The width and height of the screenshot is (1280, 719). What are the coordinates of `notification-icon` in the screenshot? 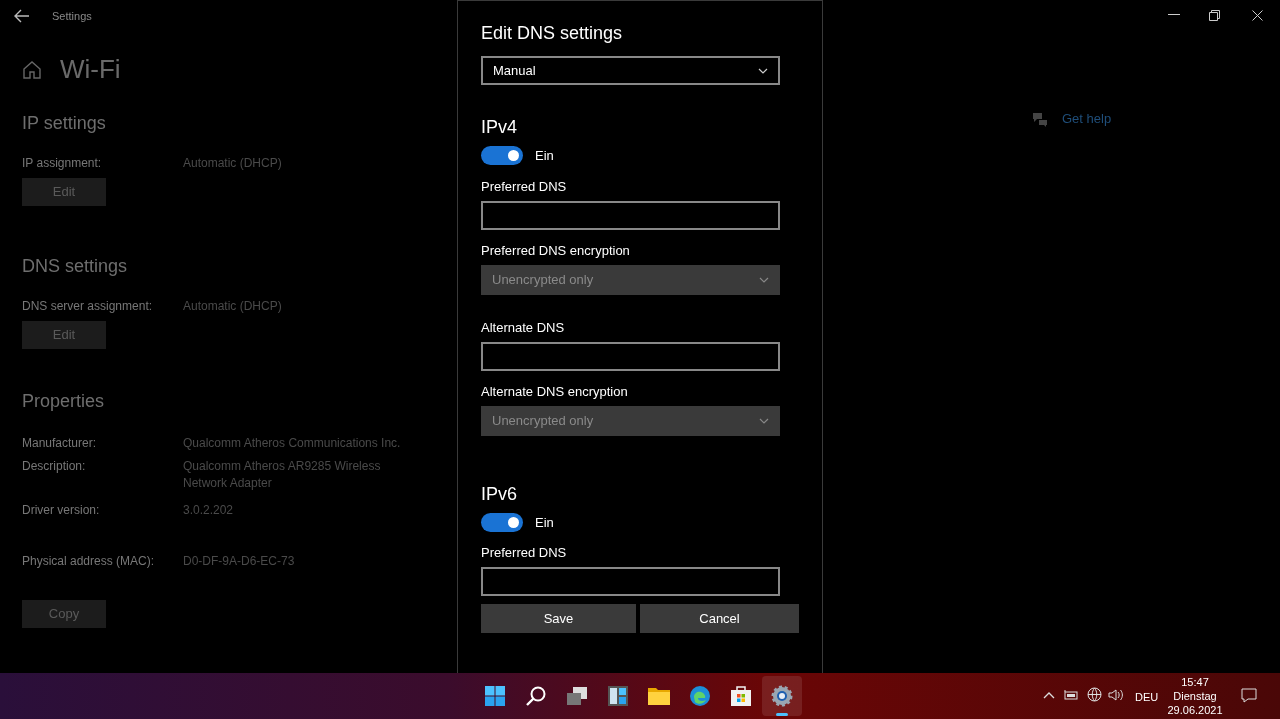 It's located at (1249, 695).